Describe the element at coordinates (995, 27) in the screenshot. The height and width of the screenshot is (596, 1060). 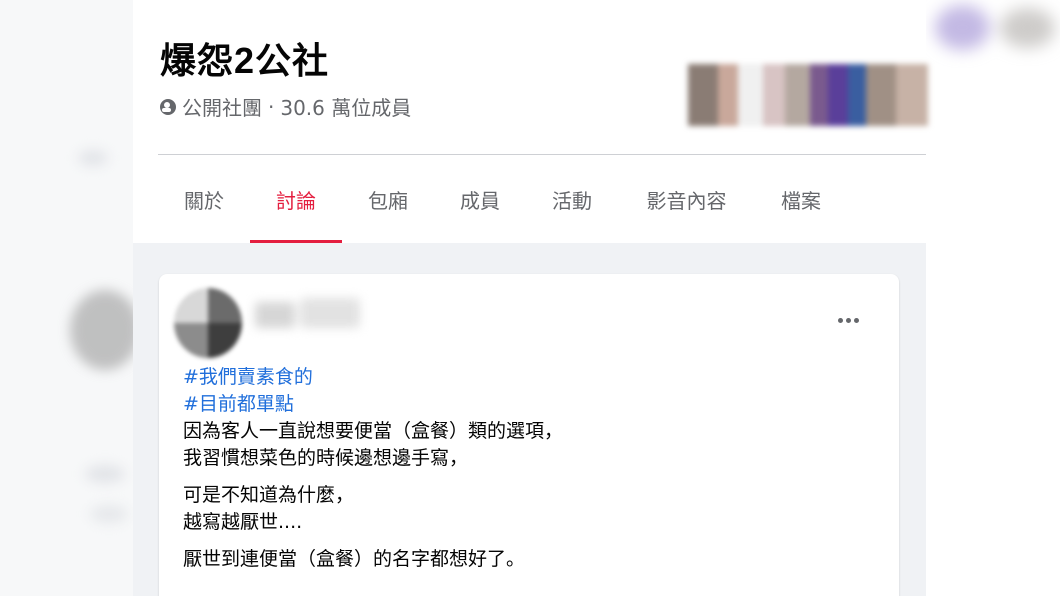
I see `blurred-profile-corner` at that location.